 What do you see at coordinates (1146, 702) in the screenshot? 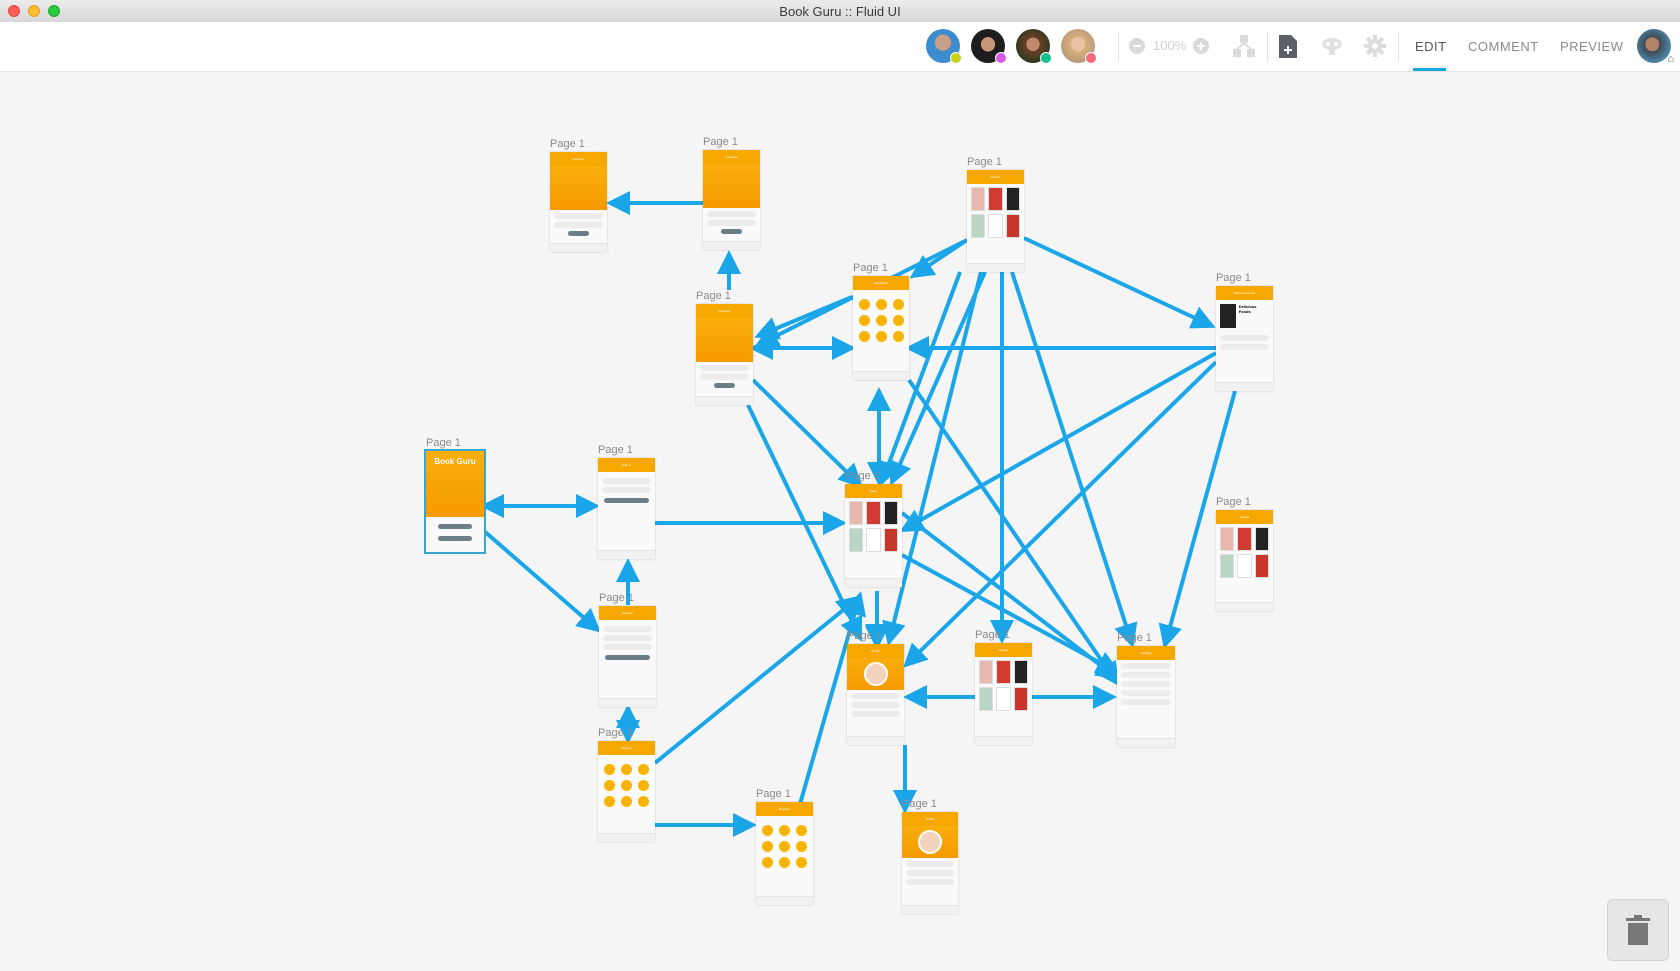
I see `settings-row` at bounding box center [1146, 702].